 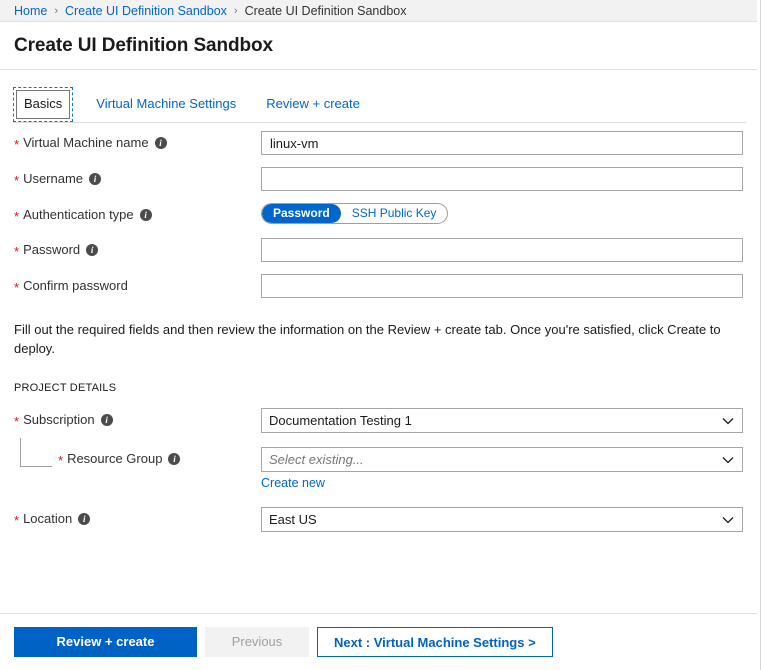 I want to click on field-row-vm-name: * Virtual Machine name i, so click(x=378, y=143).